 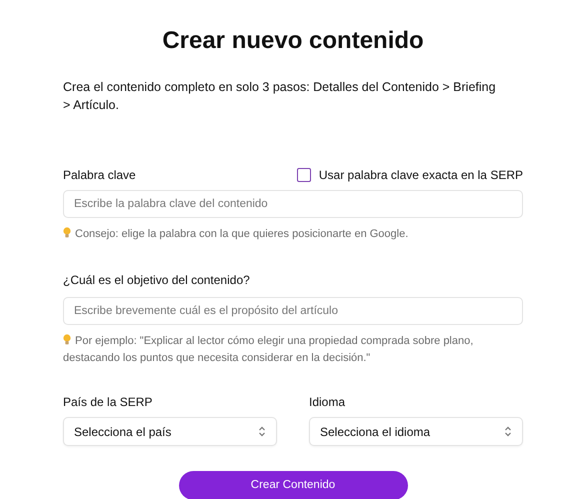 What do you see at coordinates (280, 96) in the screenshot?
I see `description-text: Crea el contenido completo en solo 3 pasos: Detalles del Contenido > Briefing > Artículo.` at bounding box center [280, 96].